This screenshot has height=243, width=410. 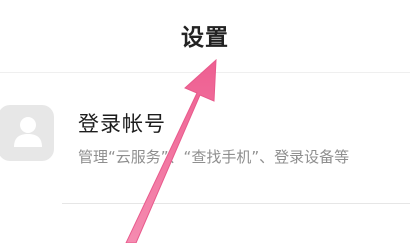 I want to click on page-title: 设置, so click(x=205, y=38).